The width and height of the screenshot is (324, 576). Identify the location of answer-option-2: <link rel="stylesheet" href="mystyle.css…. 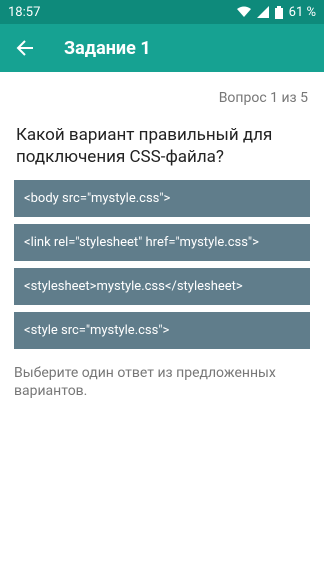
(162, 242).